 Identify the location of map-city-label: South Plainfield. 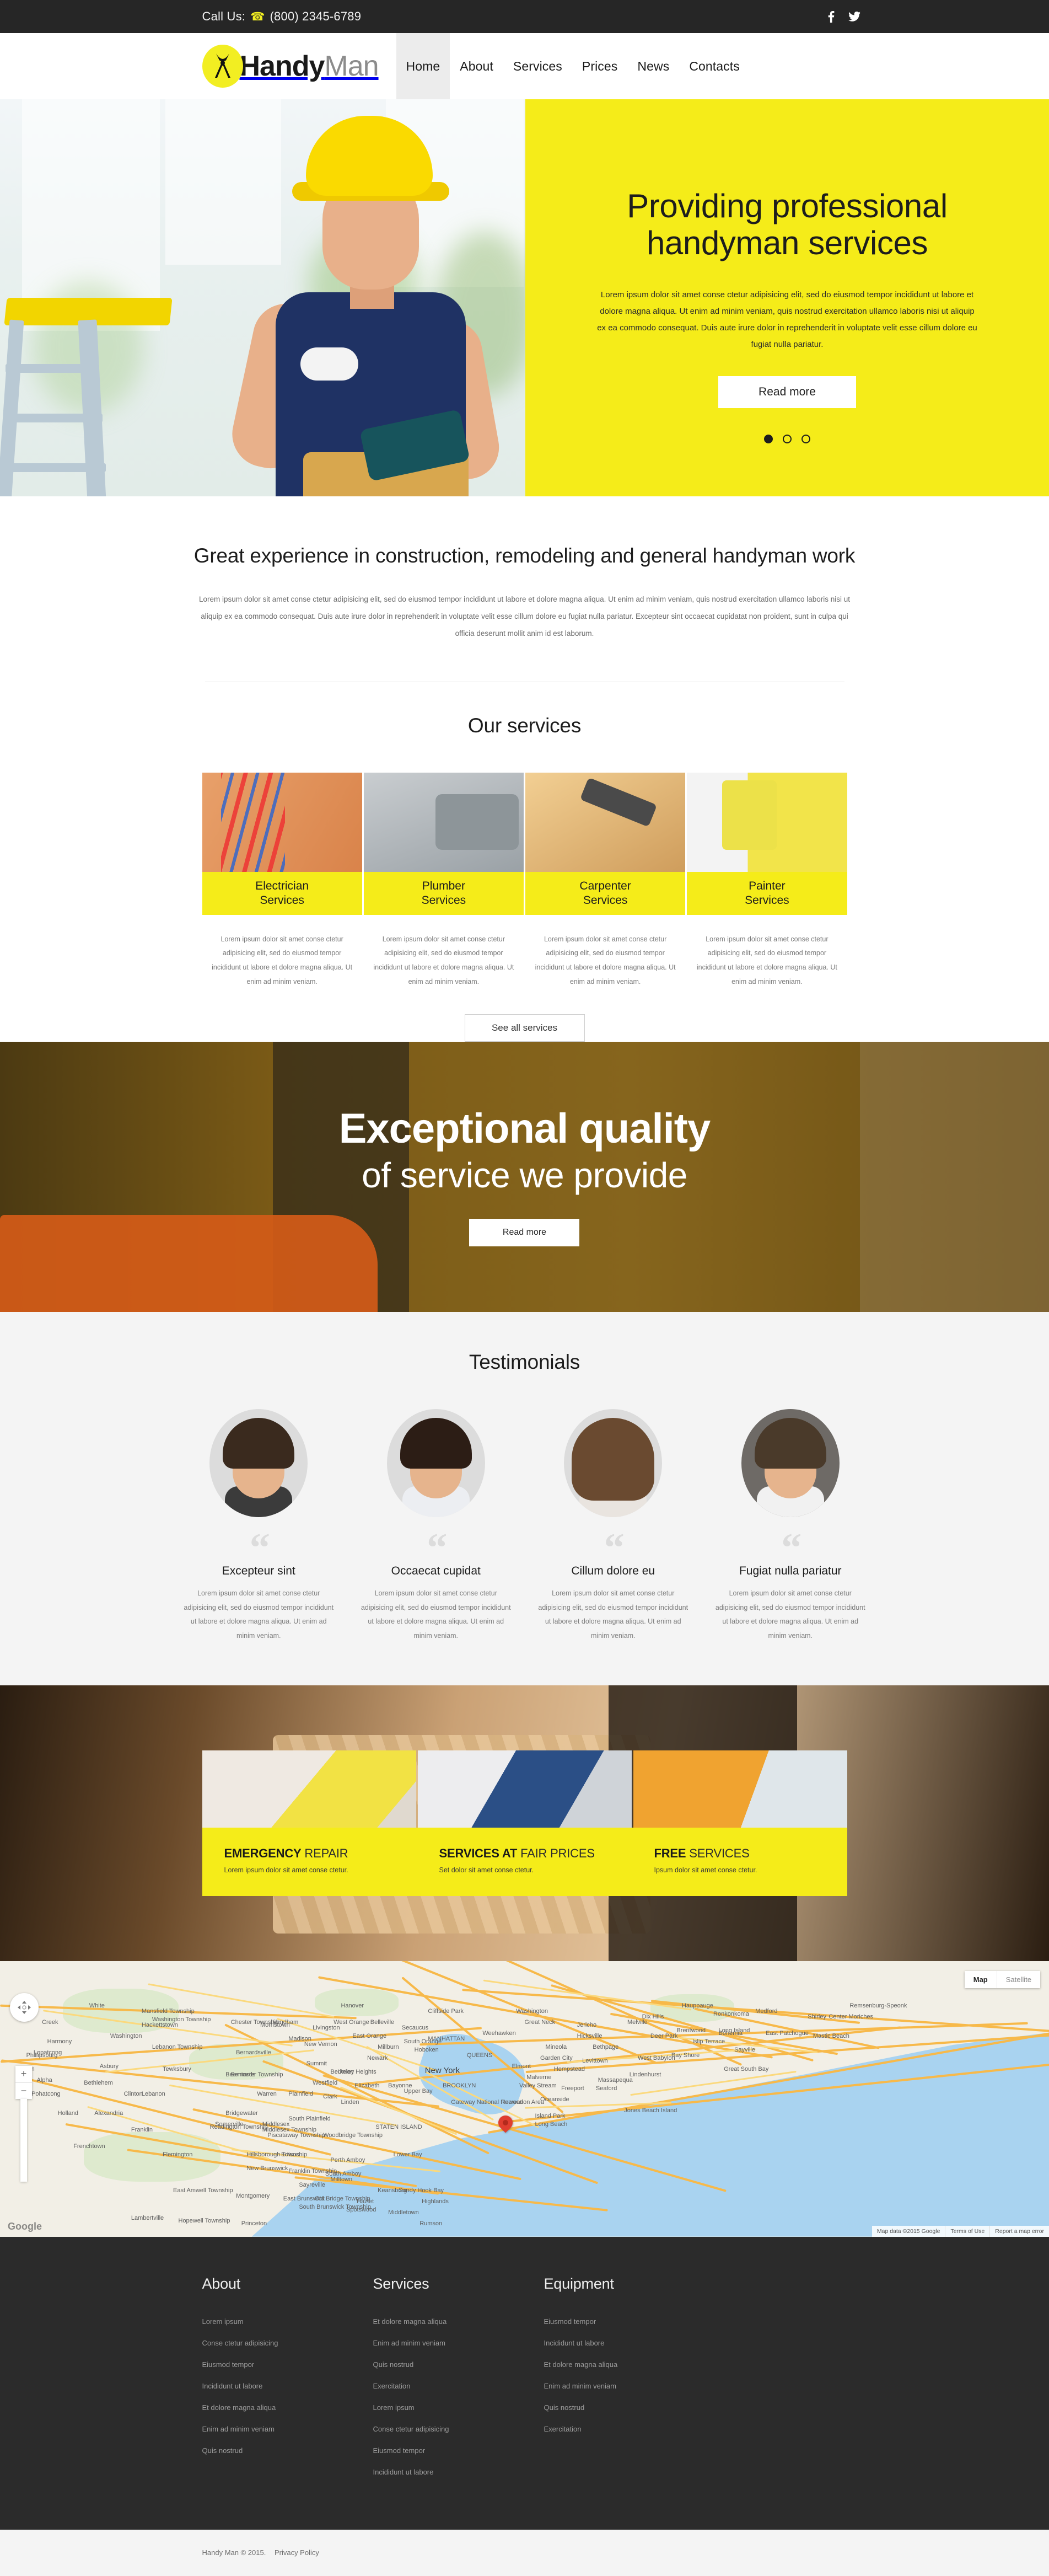
(309, 2118).